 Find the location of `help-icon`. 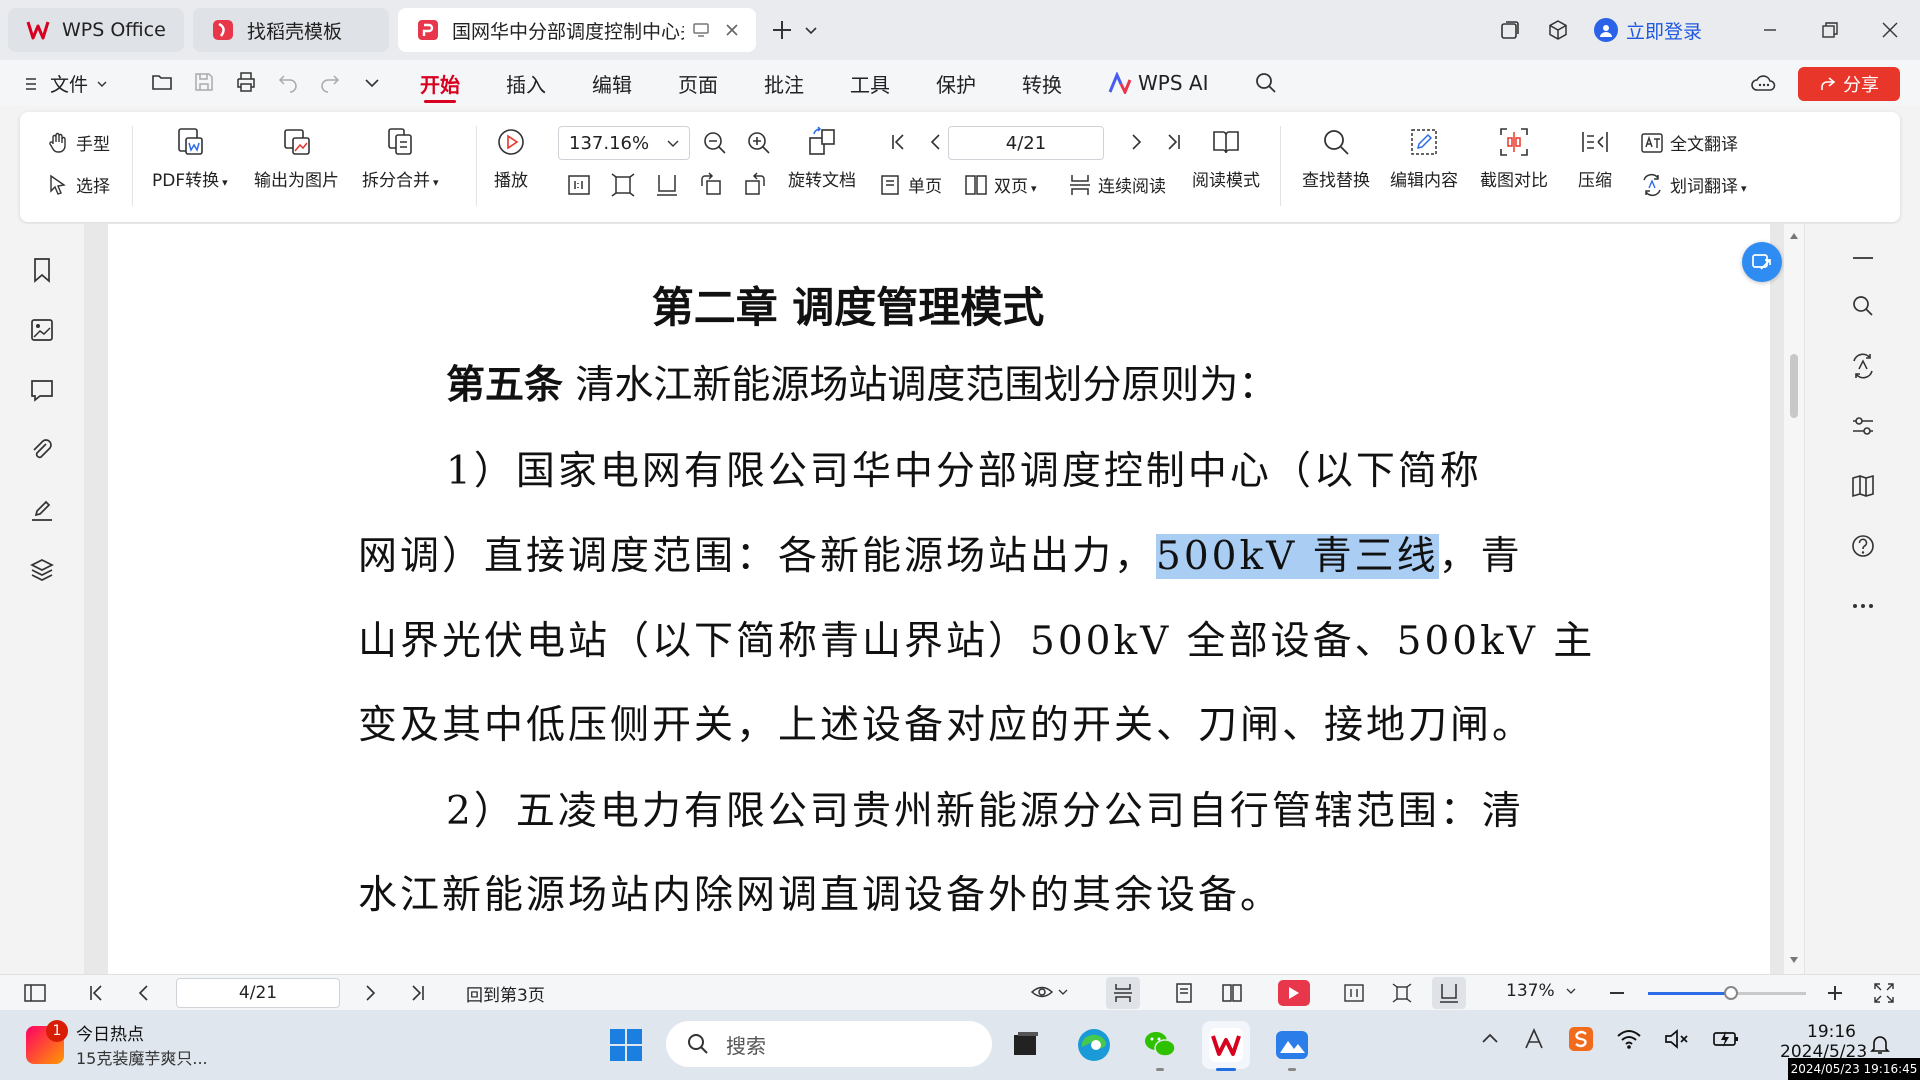

help-icon is located at coordinates (1863, 546).